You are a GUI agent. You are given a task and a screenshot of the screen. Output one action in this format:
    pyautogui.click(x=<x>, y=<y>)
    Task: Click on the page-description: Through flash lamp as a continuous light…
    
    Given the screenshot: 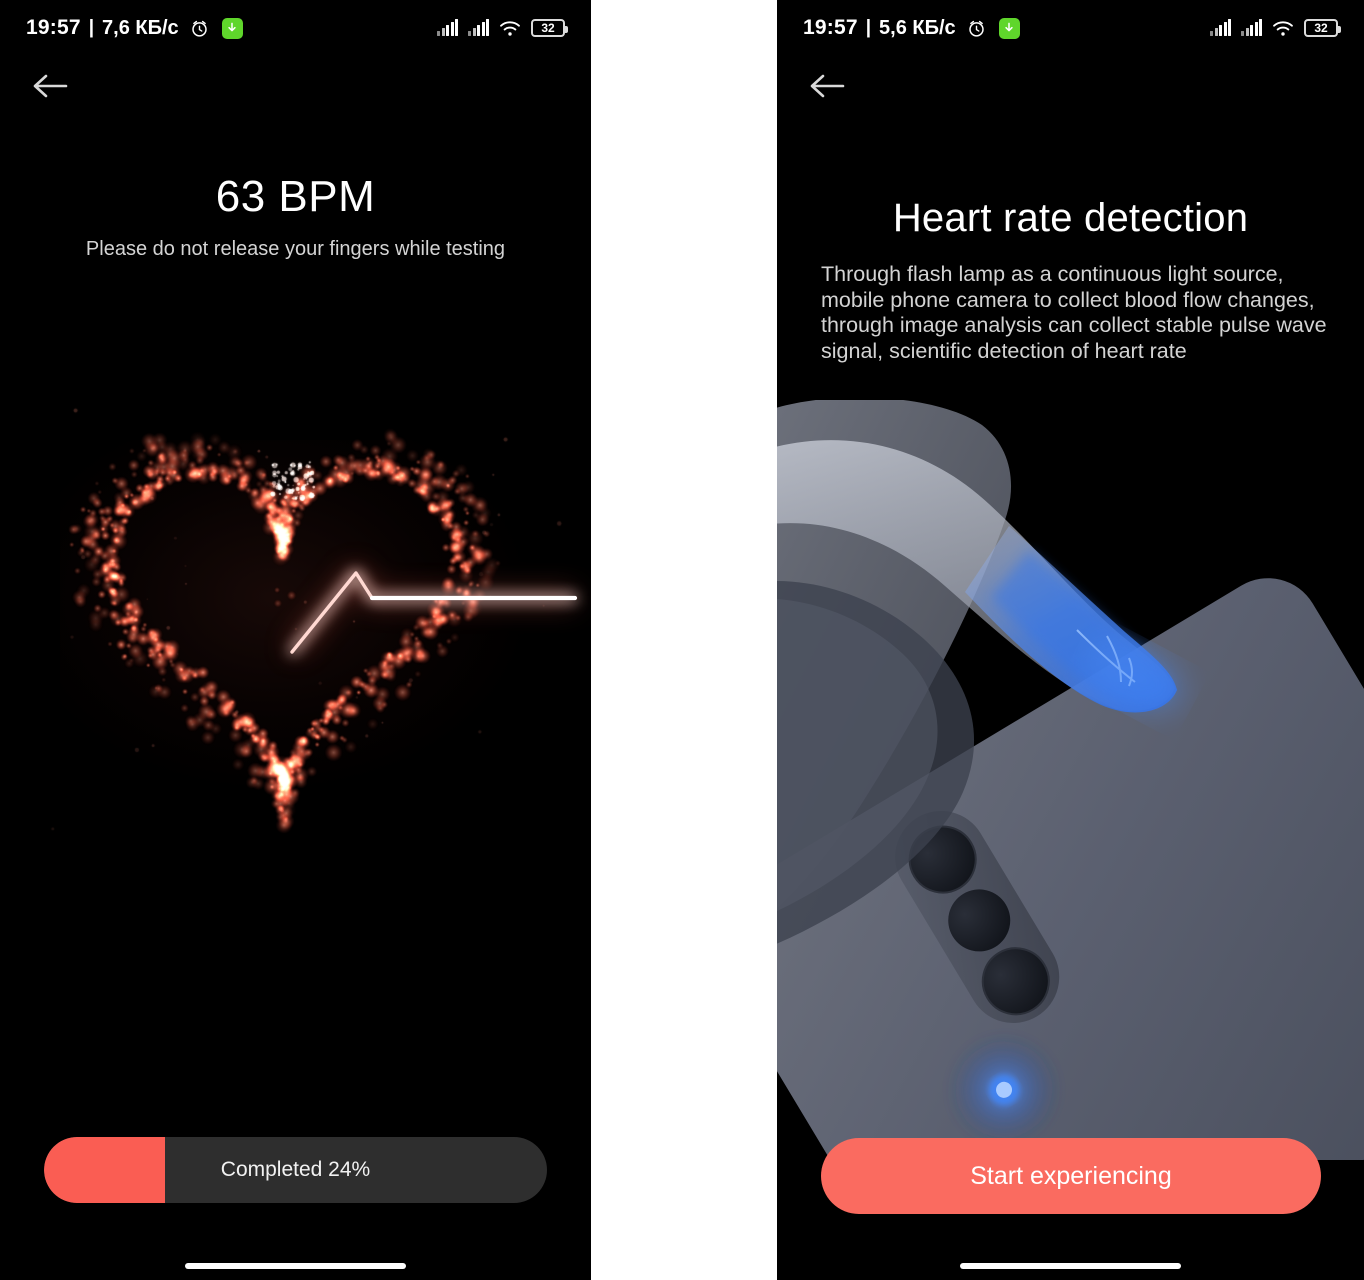 What is the action you would take?
    pyautogui.click(x=1074, y=312)
    